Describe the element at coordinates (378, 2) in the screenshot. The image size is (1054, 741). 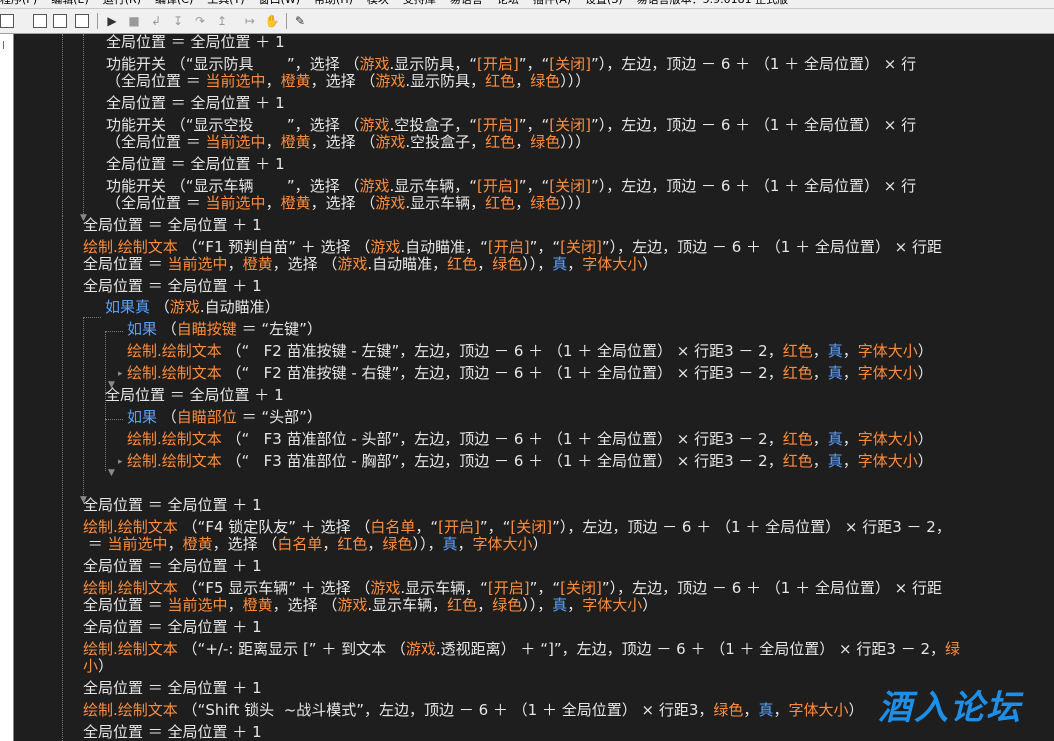
I see `menu-item: 模块` at that location.